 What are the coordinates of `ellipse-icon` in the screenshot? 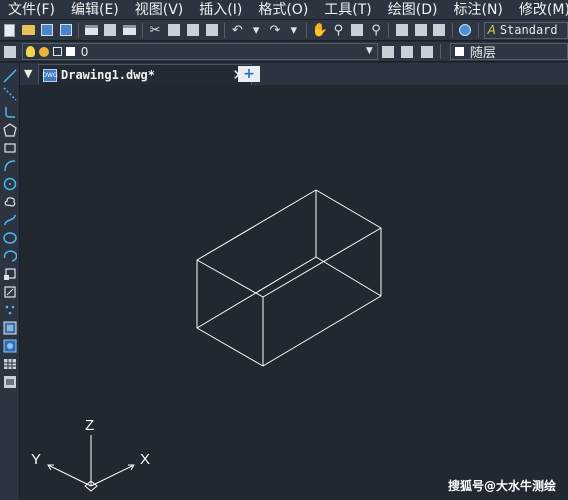 It's located at (10, 238).